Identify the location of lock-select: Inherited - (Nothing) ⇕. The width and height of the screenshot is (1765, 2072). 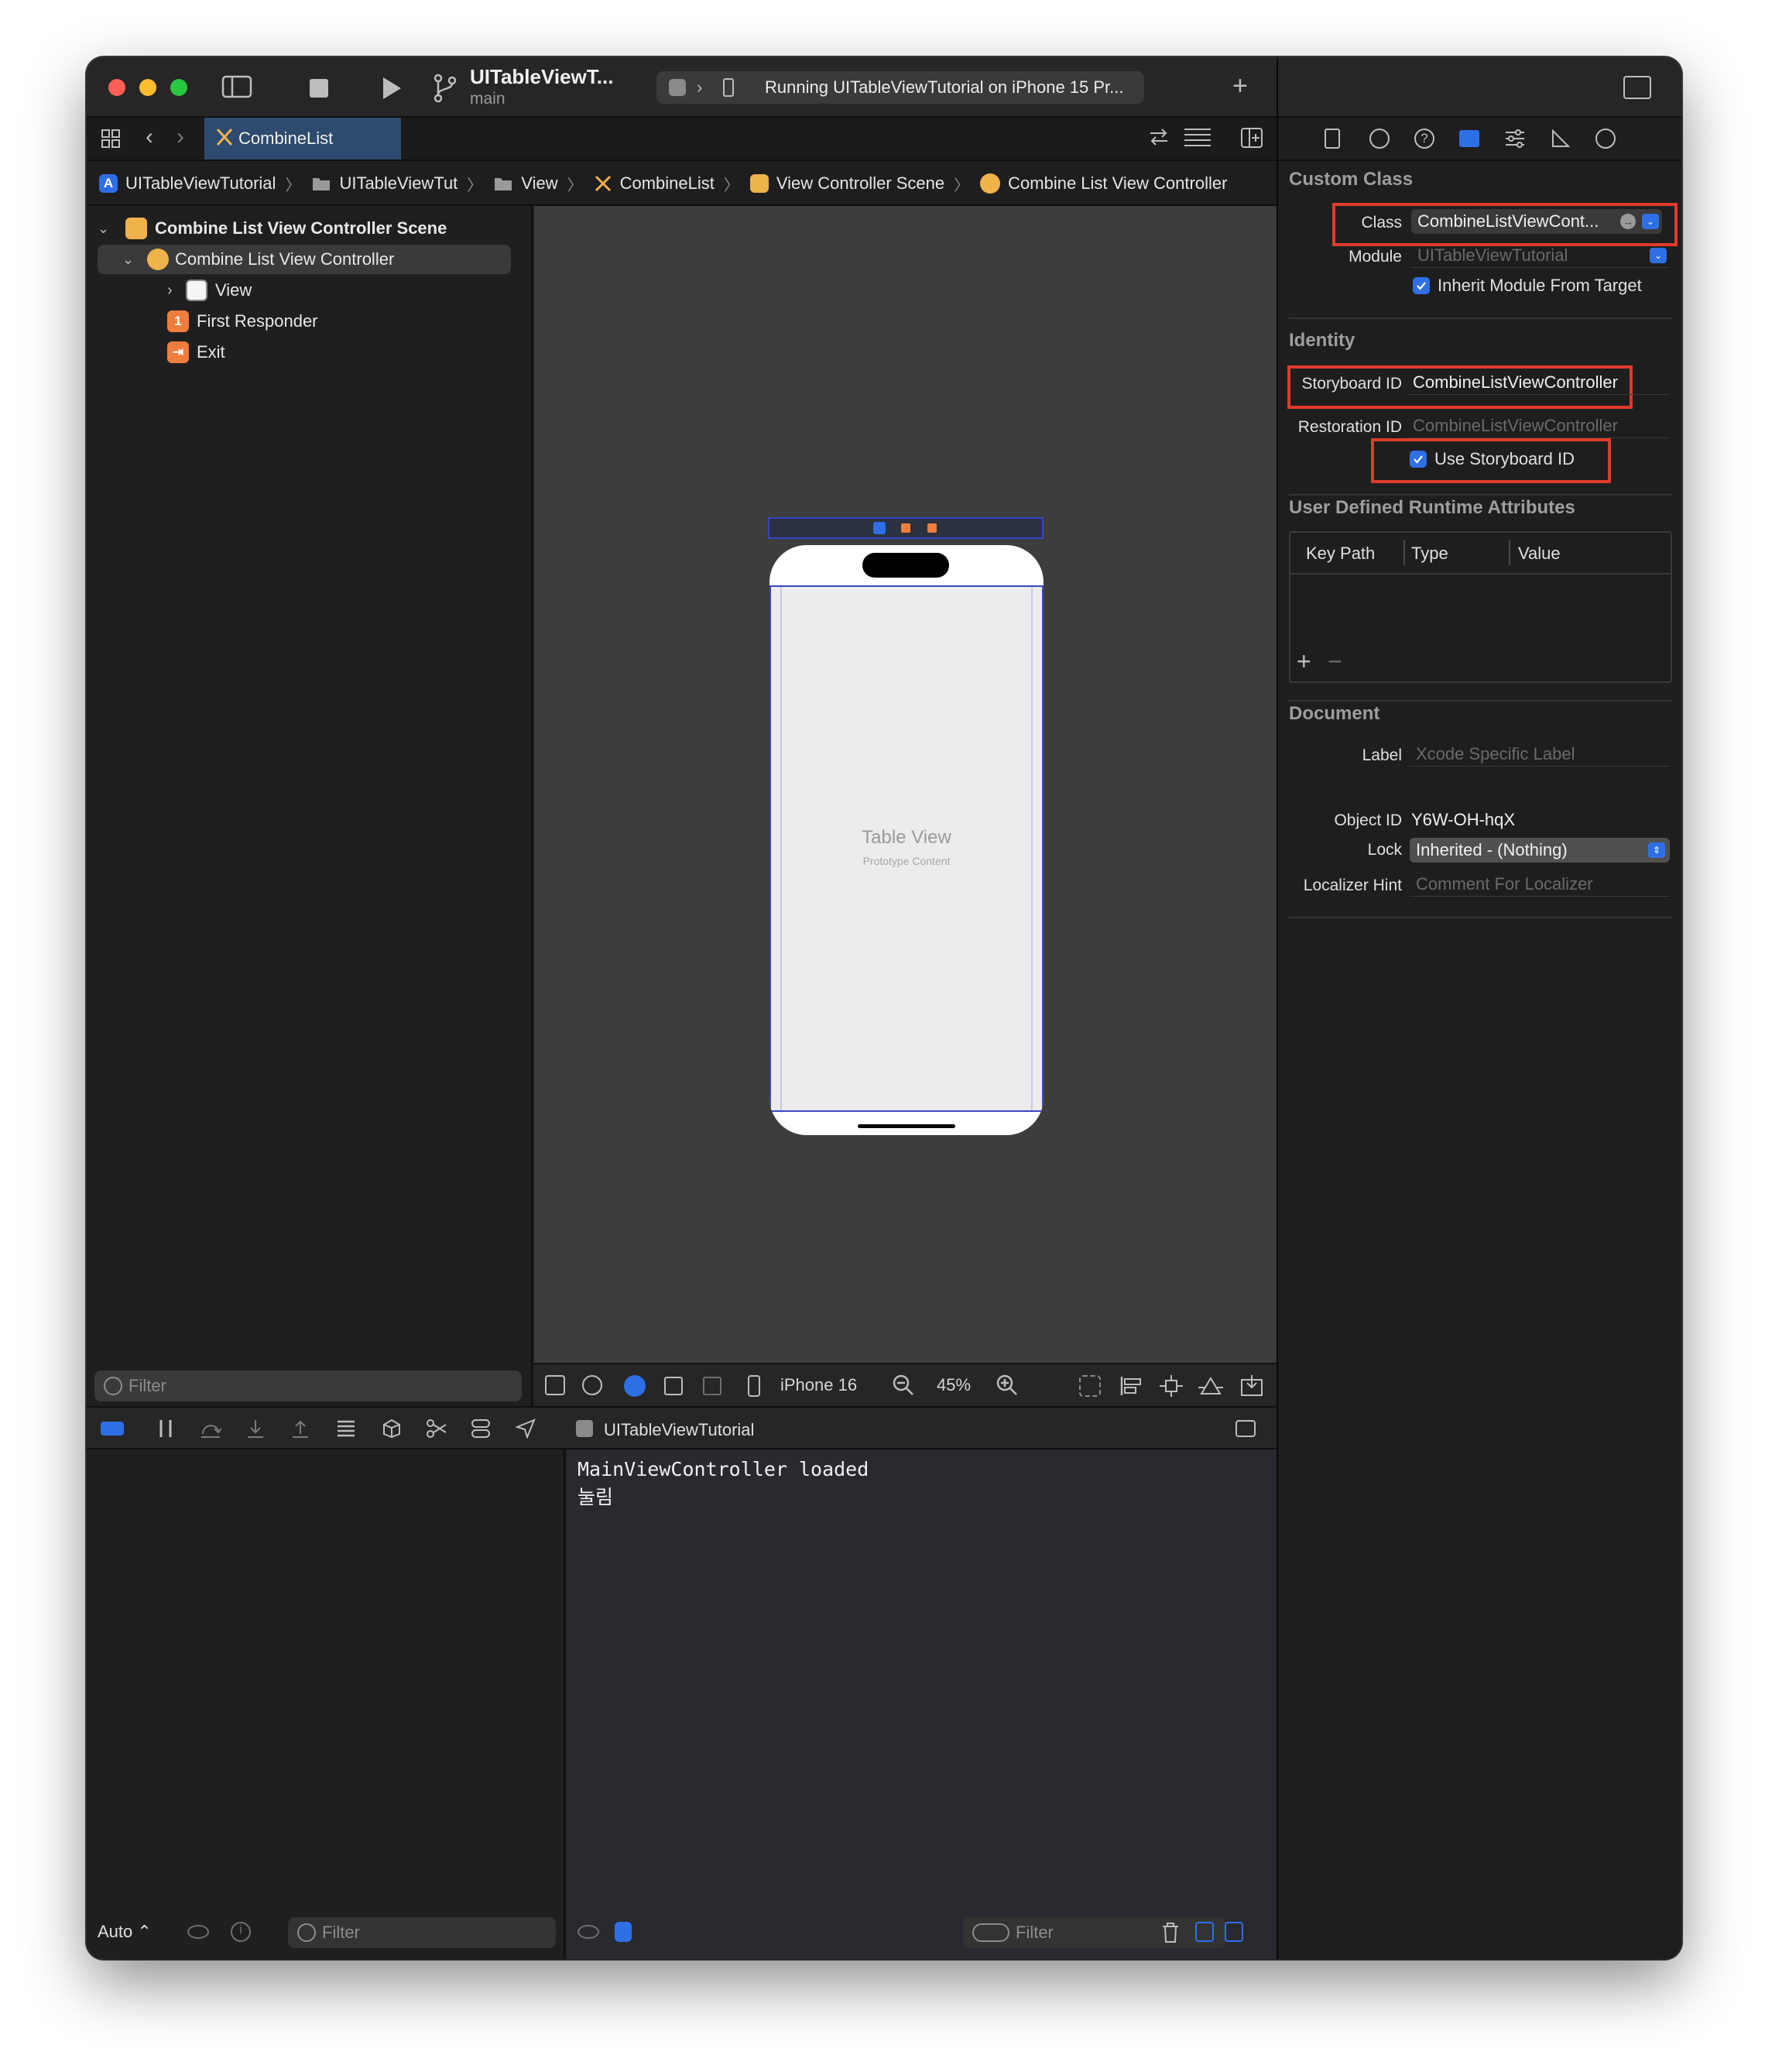
(1540, 850).